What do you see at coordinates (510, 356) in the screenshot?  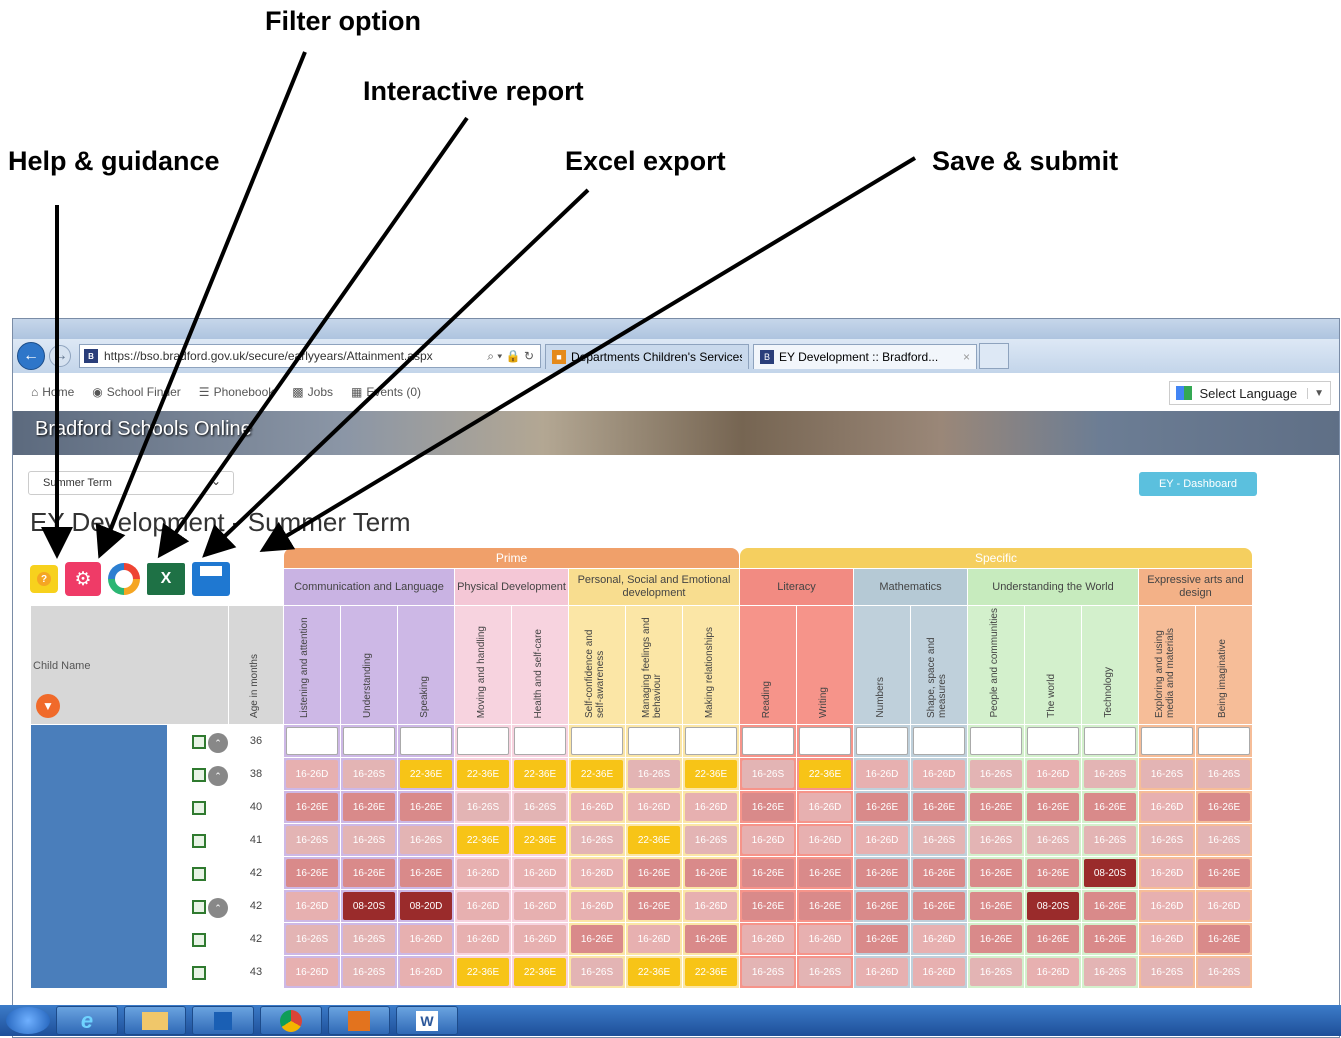 I see `address-controls: ⌕ ▾ 🔒 ↻` at bounding box center [510, 356].